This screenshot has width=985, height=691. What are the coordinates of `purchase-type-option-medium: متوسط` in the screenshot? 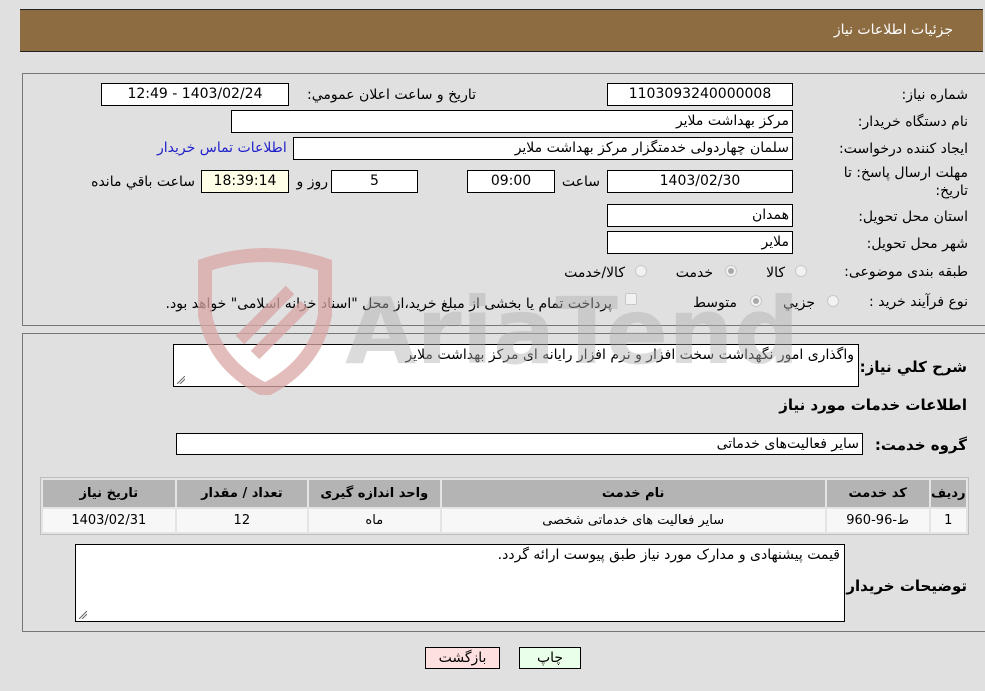 It's located at (715, 303).